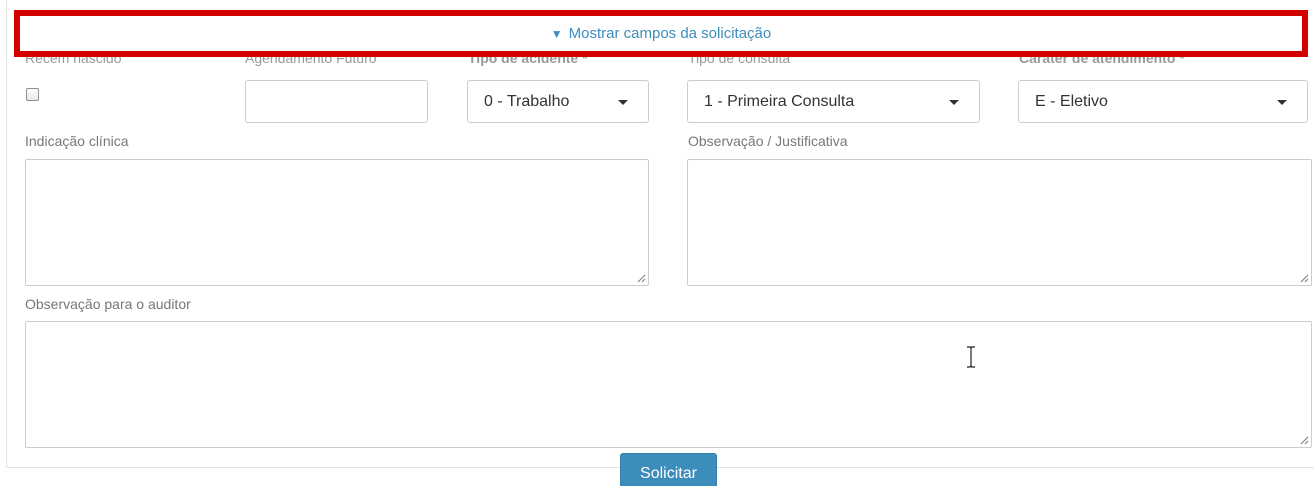 This screenshot has height=486, width=1314. I want to click on show-request-fields-label: Mostrar campos da solicitação, so click(670, 33).